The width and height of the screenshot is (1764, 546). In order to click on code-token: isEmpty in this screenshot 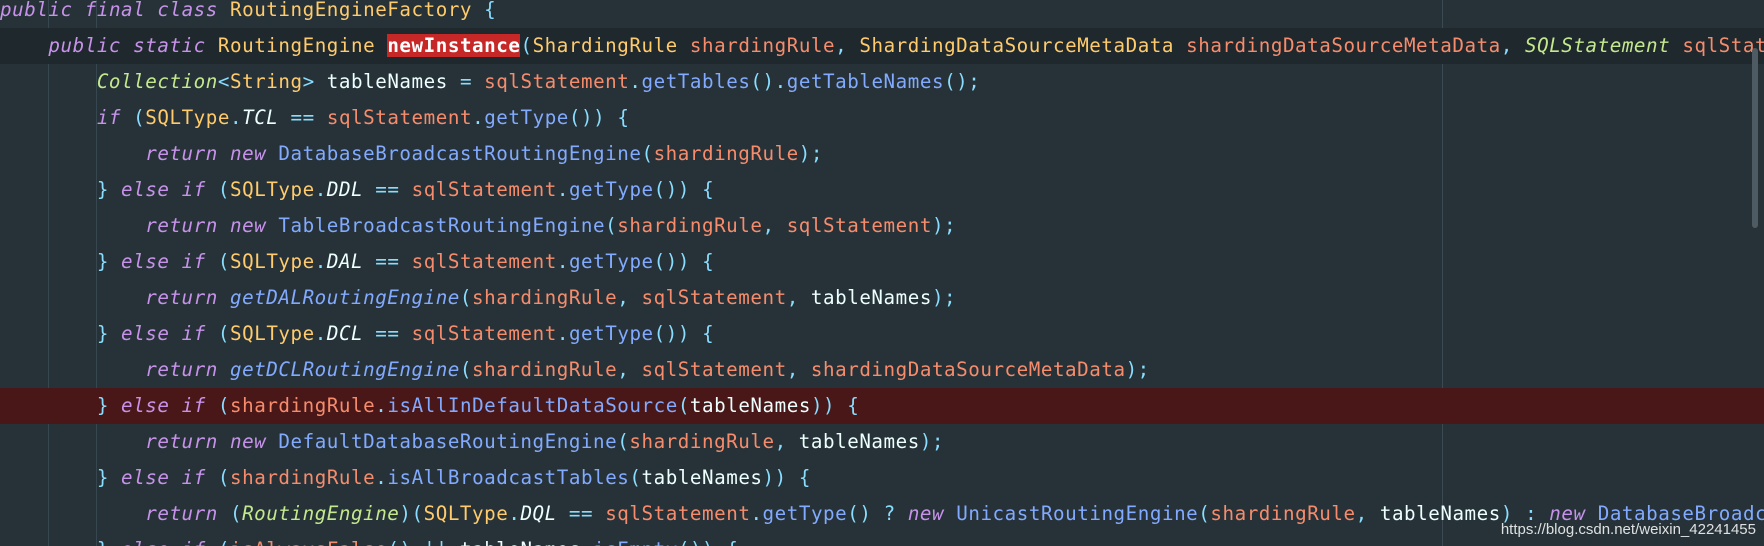, I will do `click(635, 542)`.